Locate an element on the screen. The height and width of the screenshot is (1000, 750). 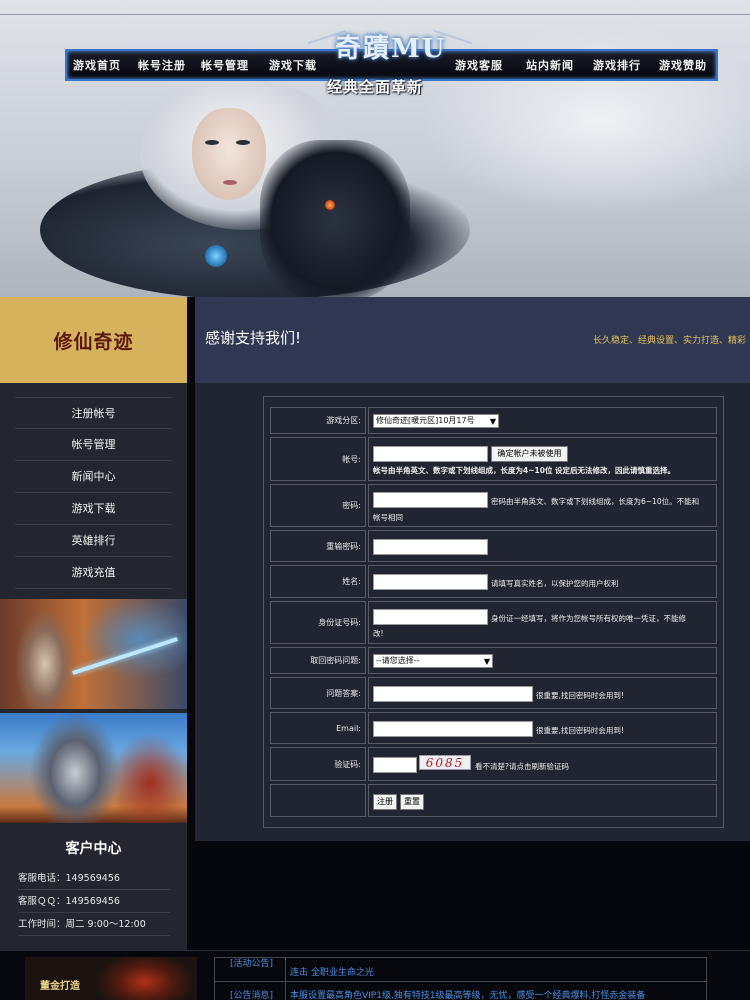
buttons-value-cell: 注册 重置 is located at coordinates (542, 800).